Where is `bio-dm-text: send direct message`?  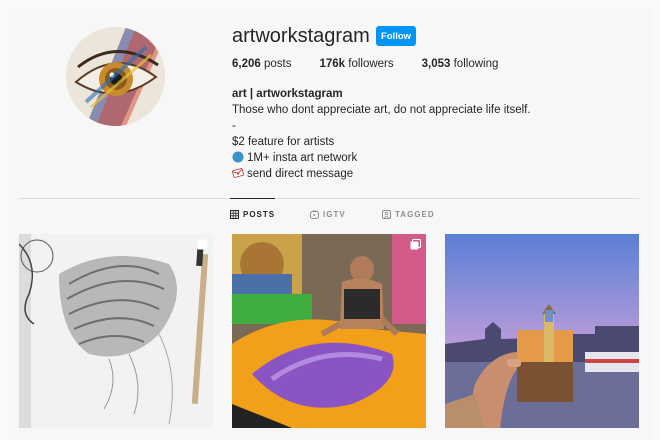
bio-dm-text: send direct message is located at coordinates (300, 174).